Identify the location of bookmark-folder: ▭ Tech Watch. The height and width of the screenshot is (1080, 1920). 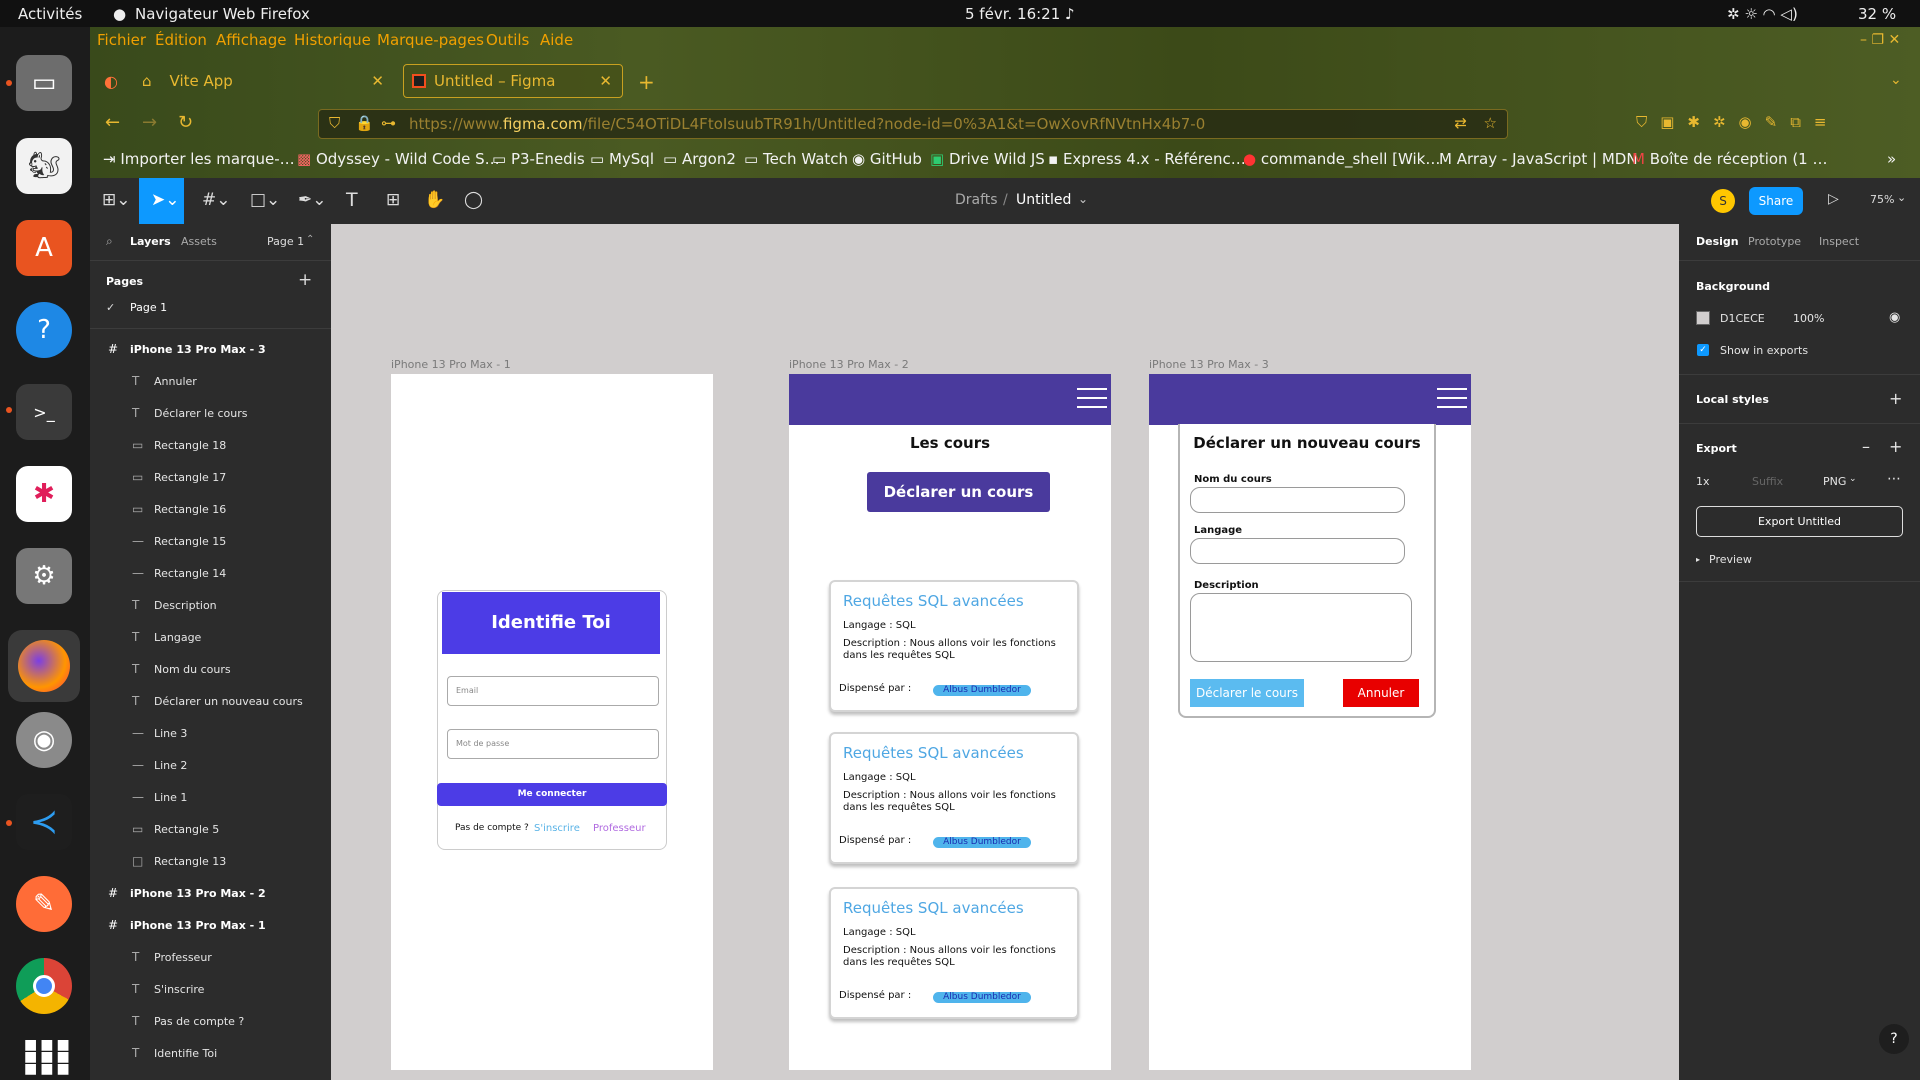
(796, 159).